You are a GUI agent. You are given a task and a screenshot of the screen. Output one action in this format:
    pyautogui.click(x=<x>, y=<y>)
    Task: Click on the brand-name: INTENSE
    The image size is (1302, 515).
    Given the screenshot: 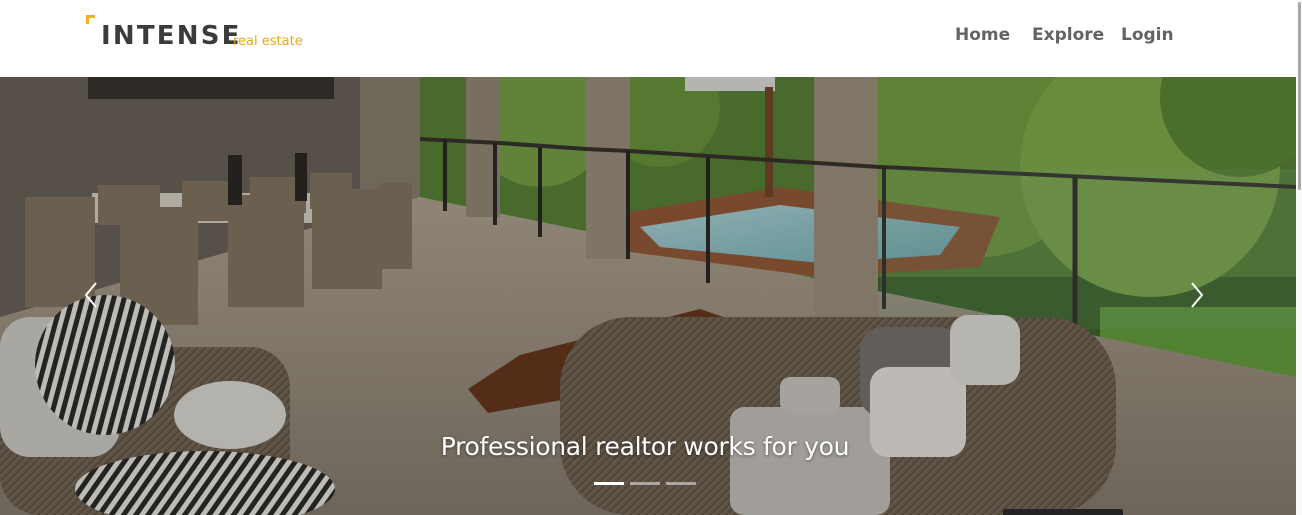 What is the action you would take?
    pyautogui.click(x=171, y=36)
    